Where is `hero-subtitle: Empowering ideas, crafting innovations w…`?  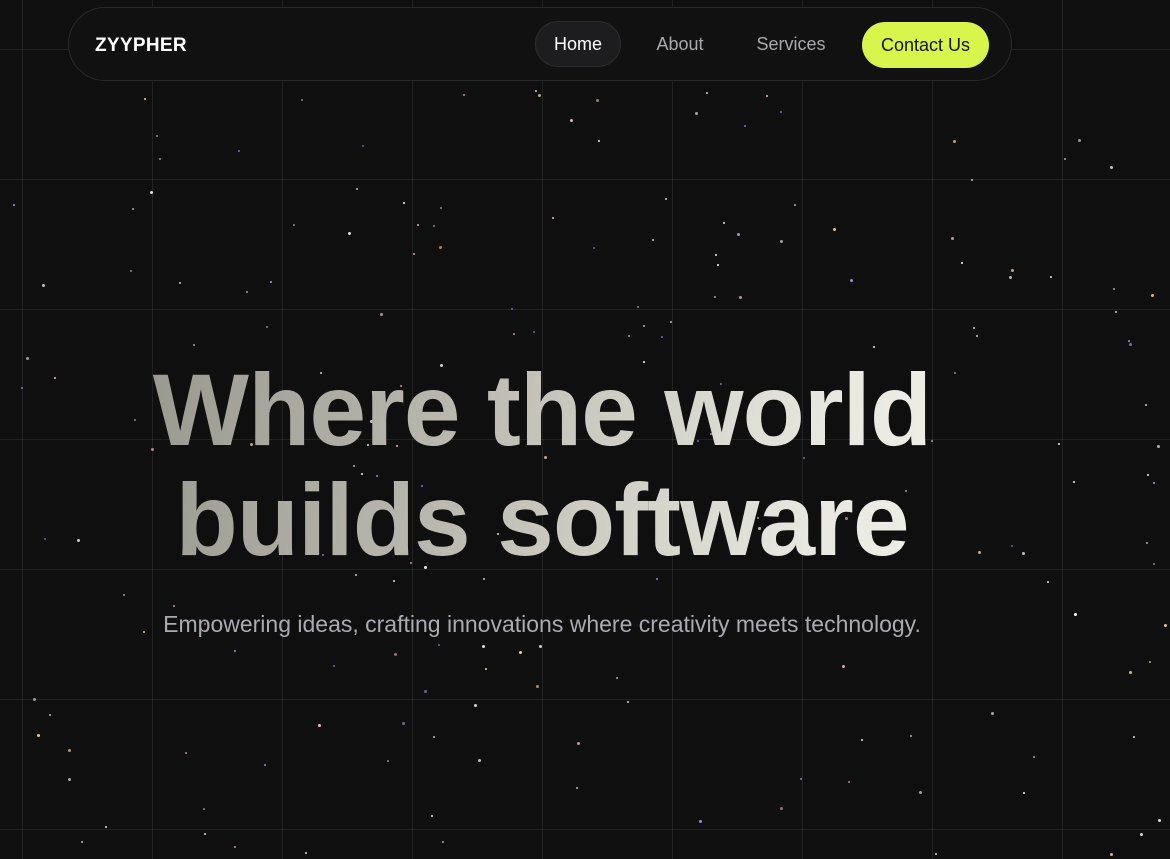
hero-subtitle: Empowering ideas, crafting innovations w… is located at coordinates (542, 624).